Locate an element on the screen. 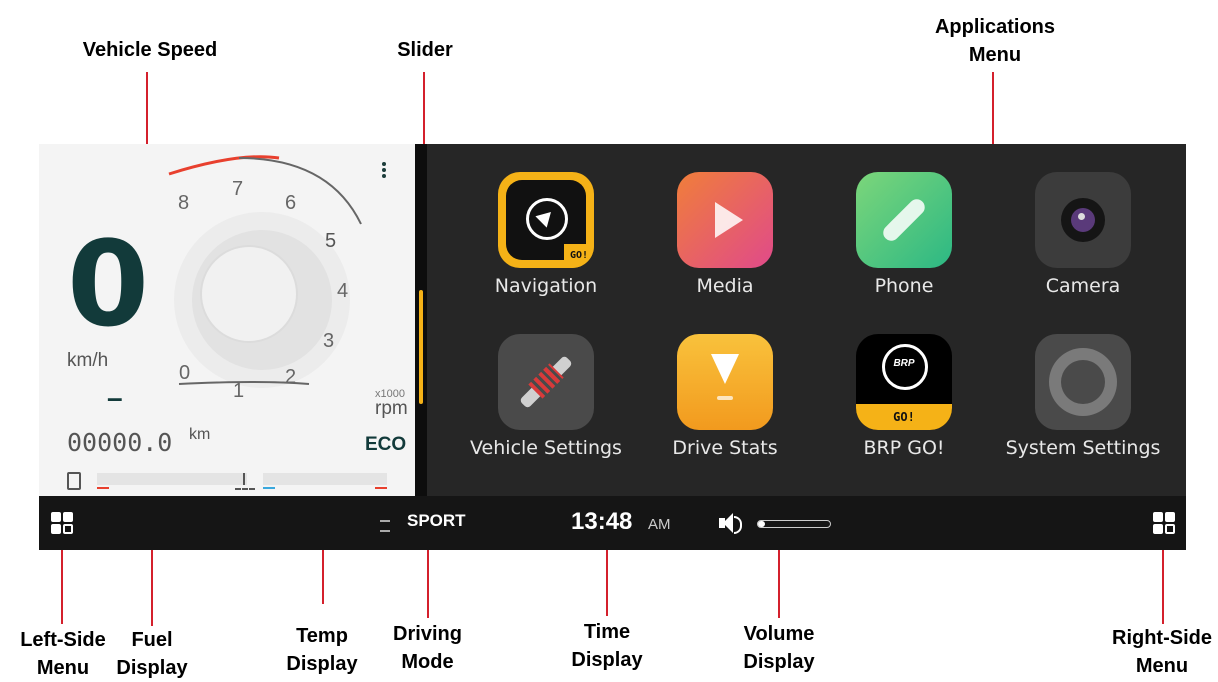 The image size is (1218, 682). callout-time-display: Time Display is located at coordinates (607, 646).